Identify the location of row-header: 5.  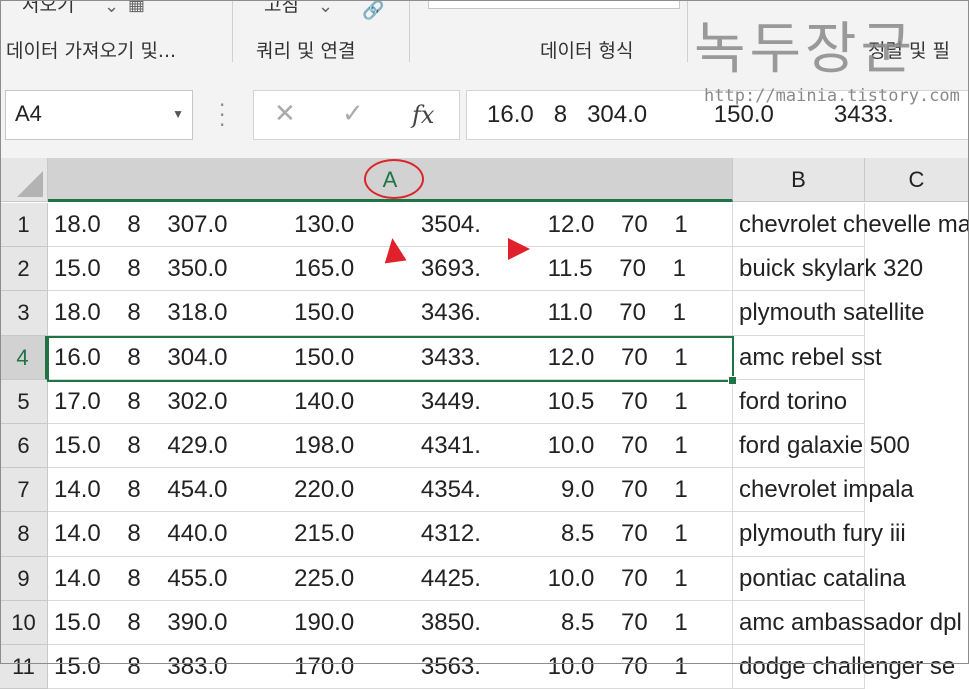
(24, 401).